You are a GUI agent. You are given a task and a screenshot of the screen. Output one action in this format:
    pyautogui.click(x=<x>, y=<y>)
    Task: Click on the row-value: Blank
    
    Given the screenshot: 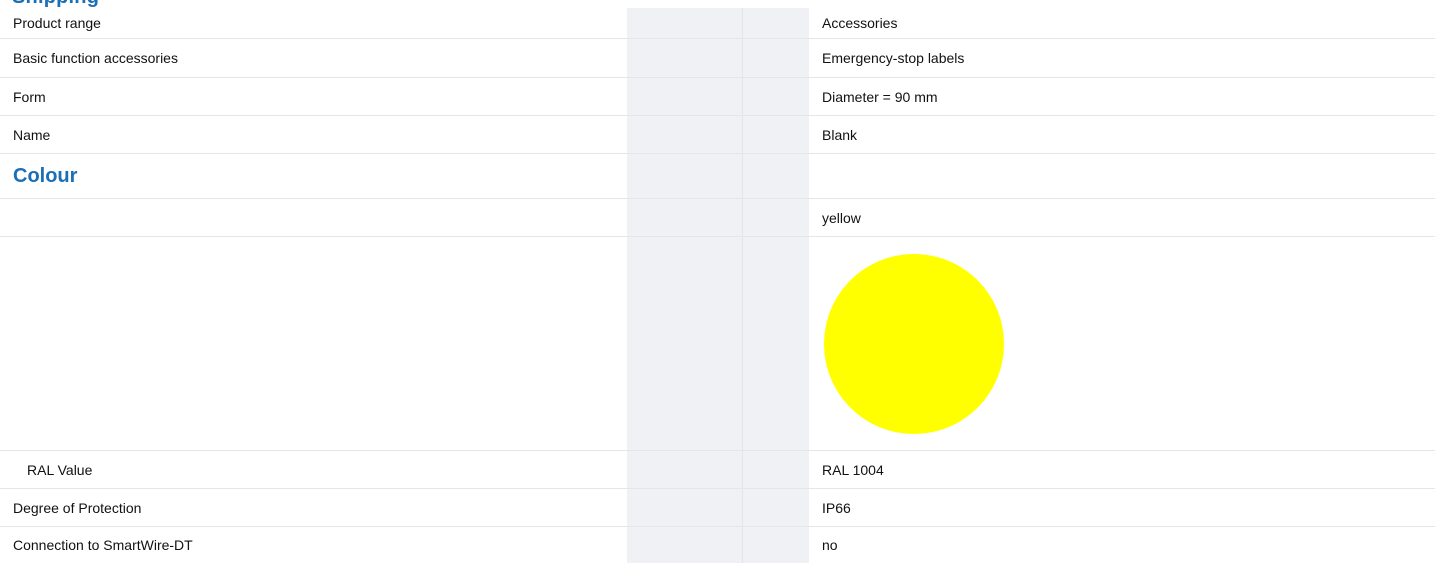 What is the action you would take?
    pyautogui.click(x=840, y=134)
    